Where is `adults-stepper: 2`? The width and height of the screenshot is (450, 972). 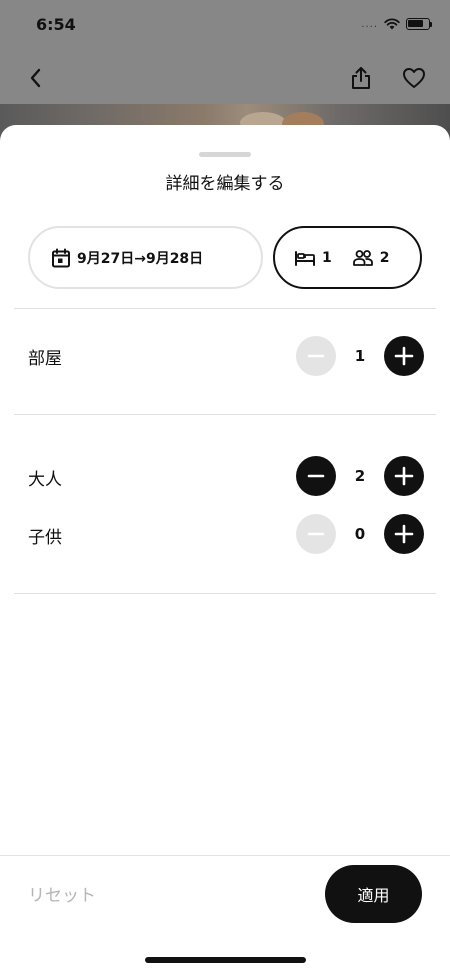
adults-stepper: 2 is located at coordinates (360, 476).